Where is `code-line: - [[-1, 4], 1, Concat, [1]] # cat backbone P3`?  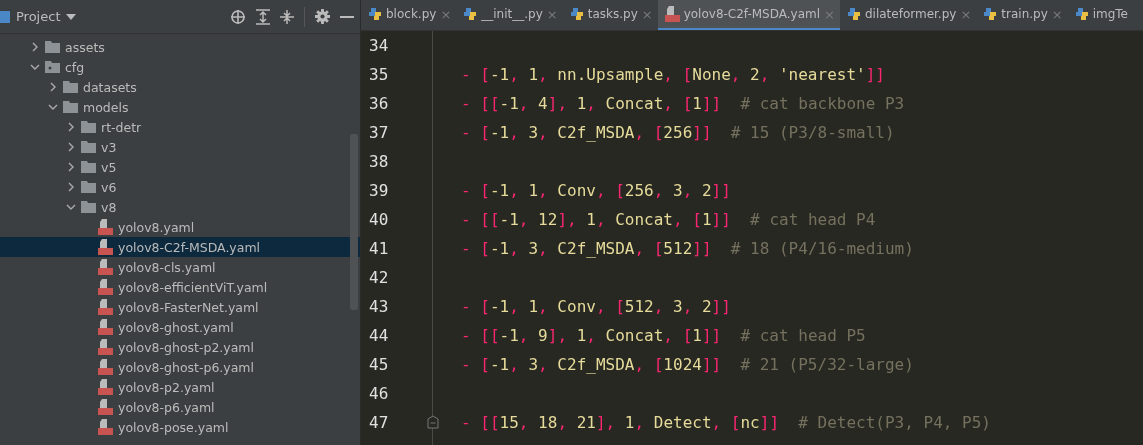
code-line: - [[-1, 4], 1, Concat, [1]] # cat backbone P3 is located at coordinates (683, 103).